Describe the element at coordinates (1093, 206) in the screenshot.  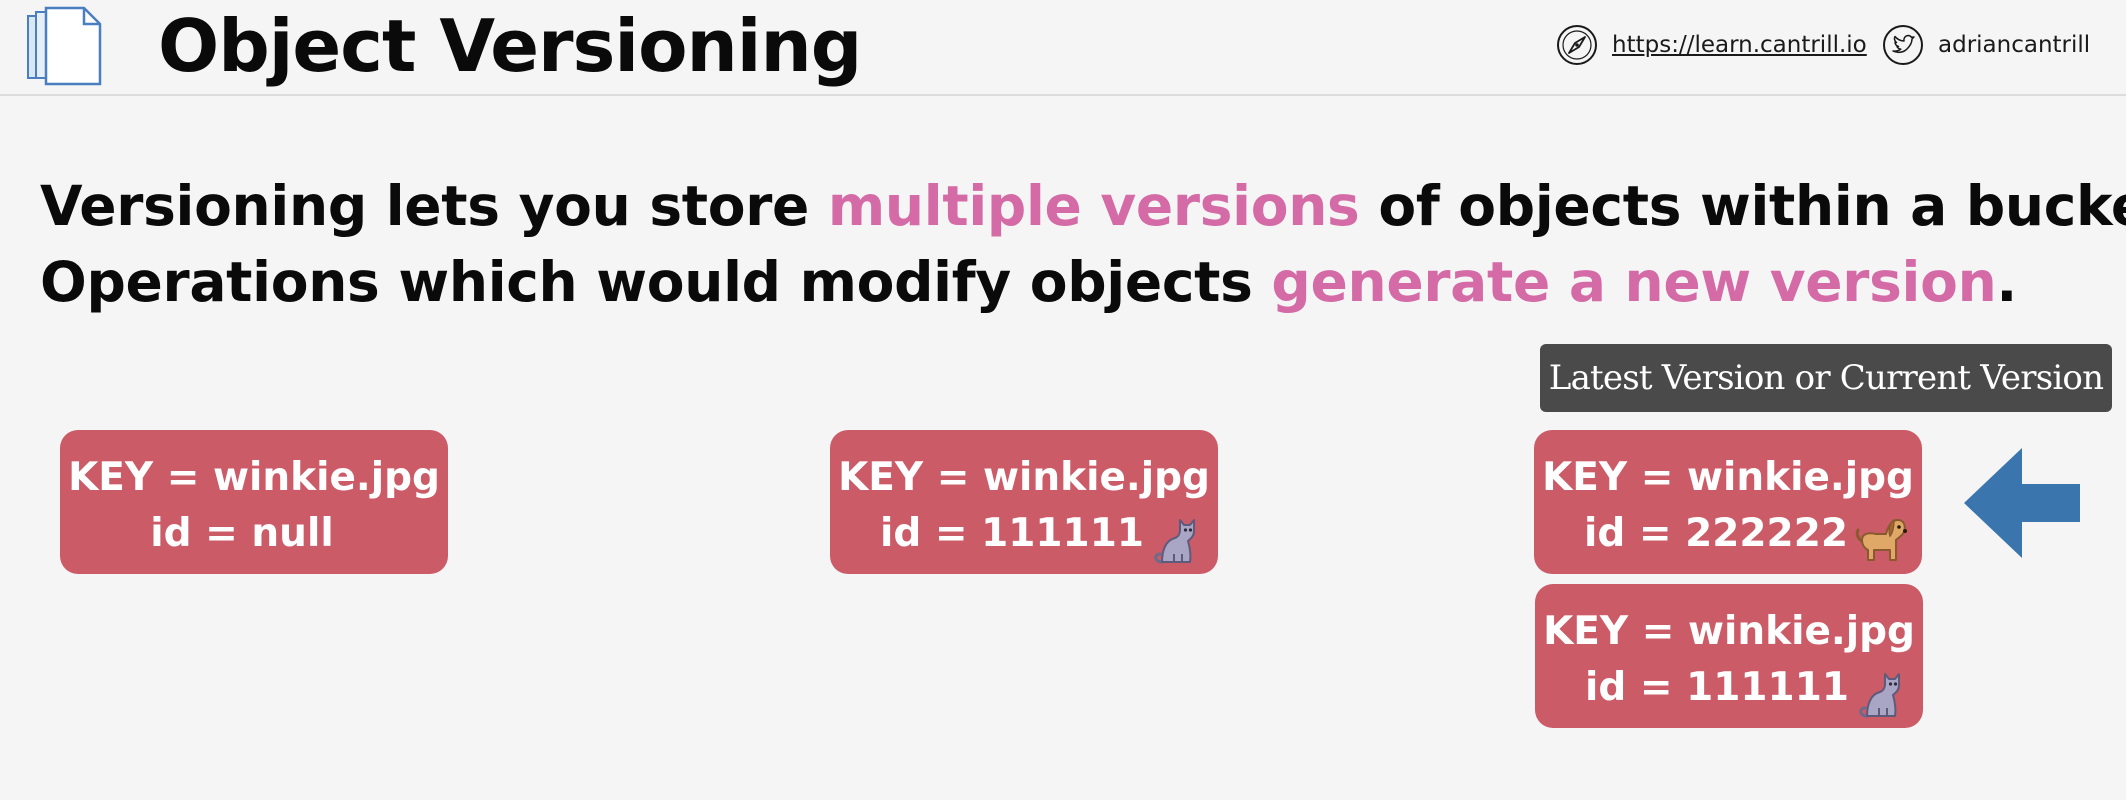
I see `statement-highlight: multiple versions` at that location.